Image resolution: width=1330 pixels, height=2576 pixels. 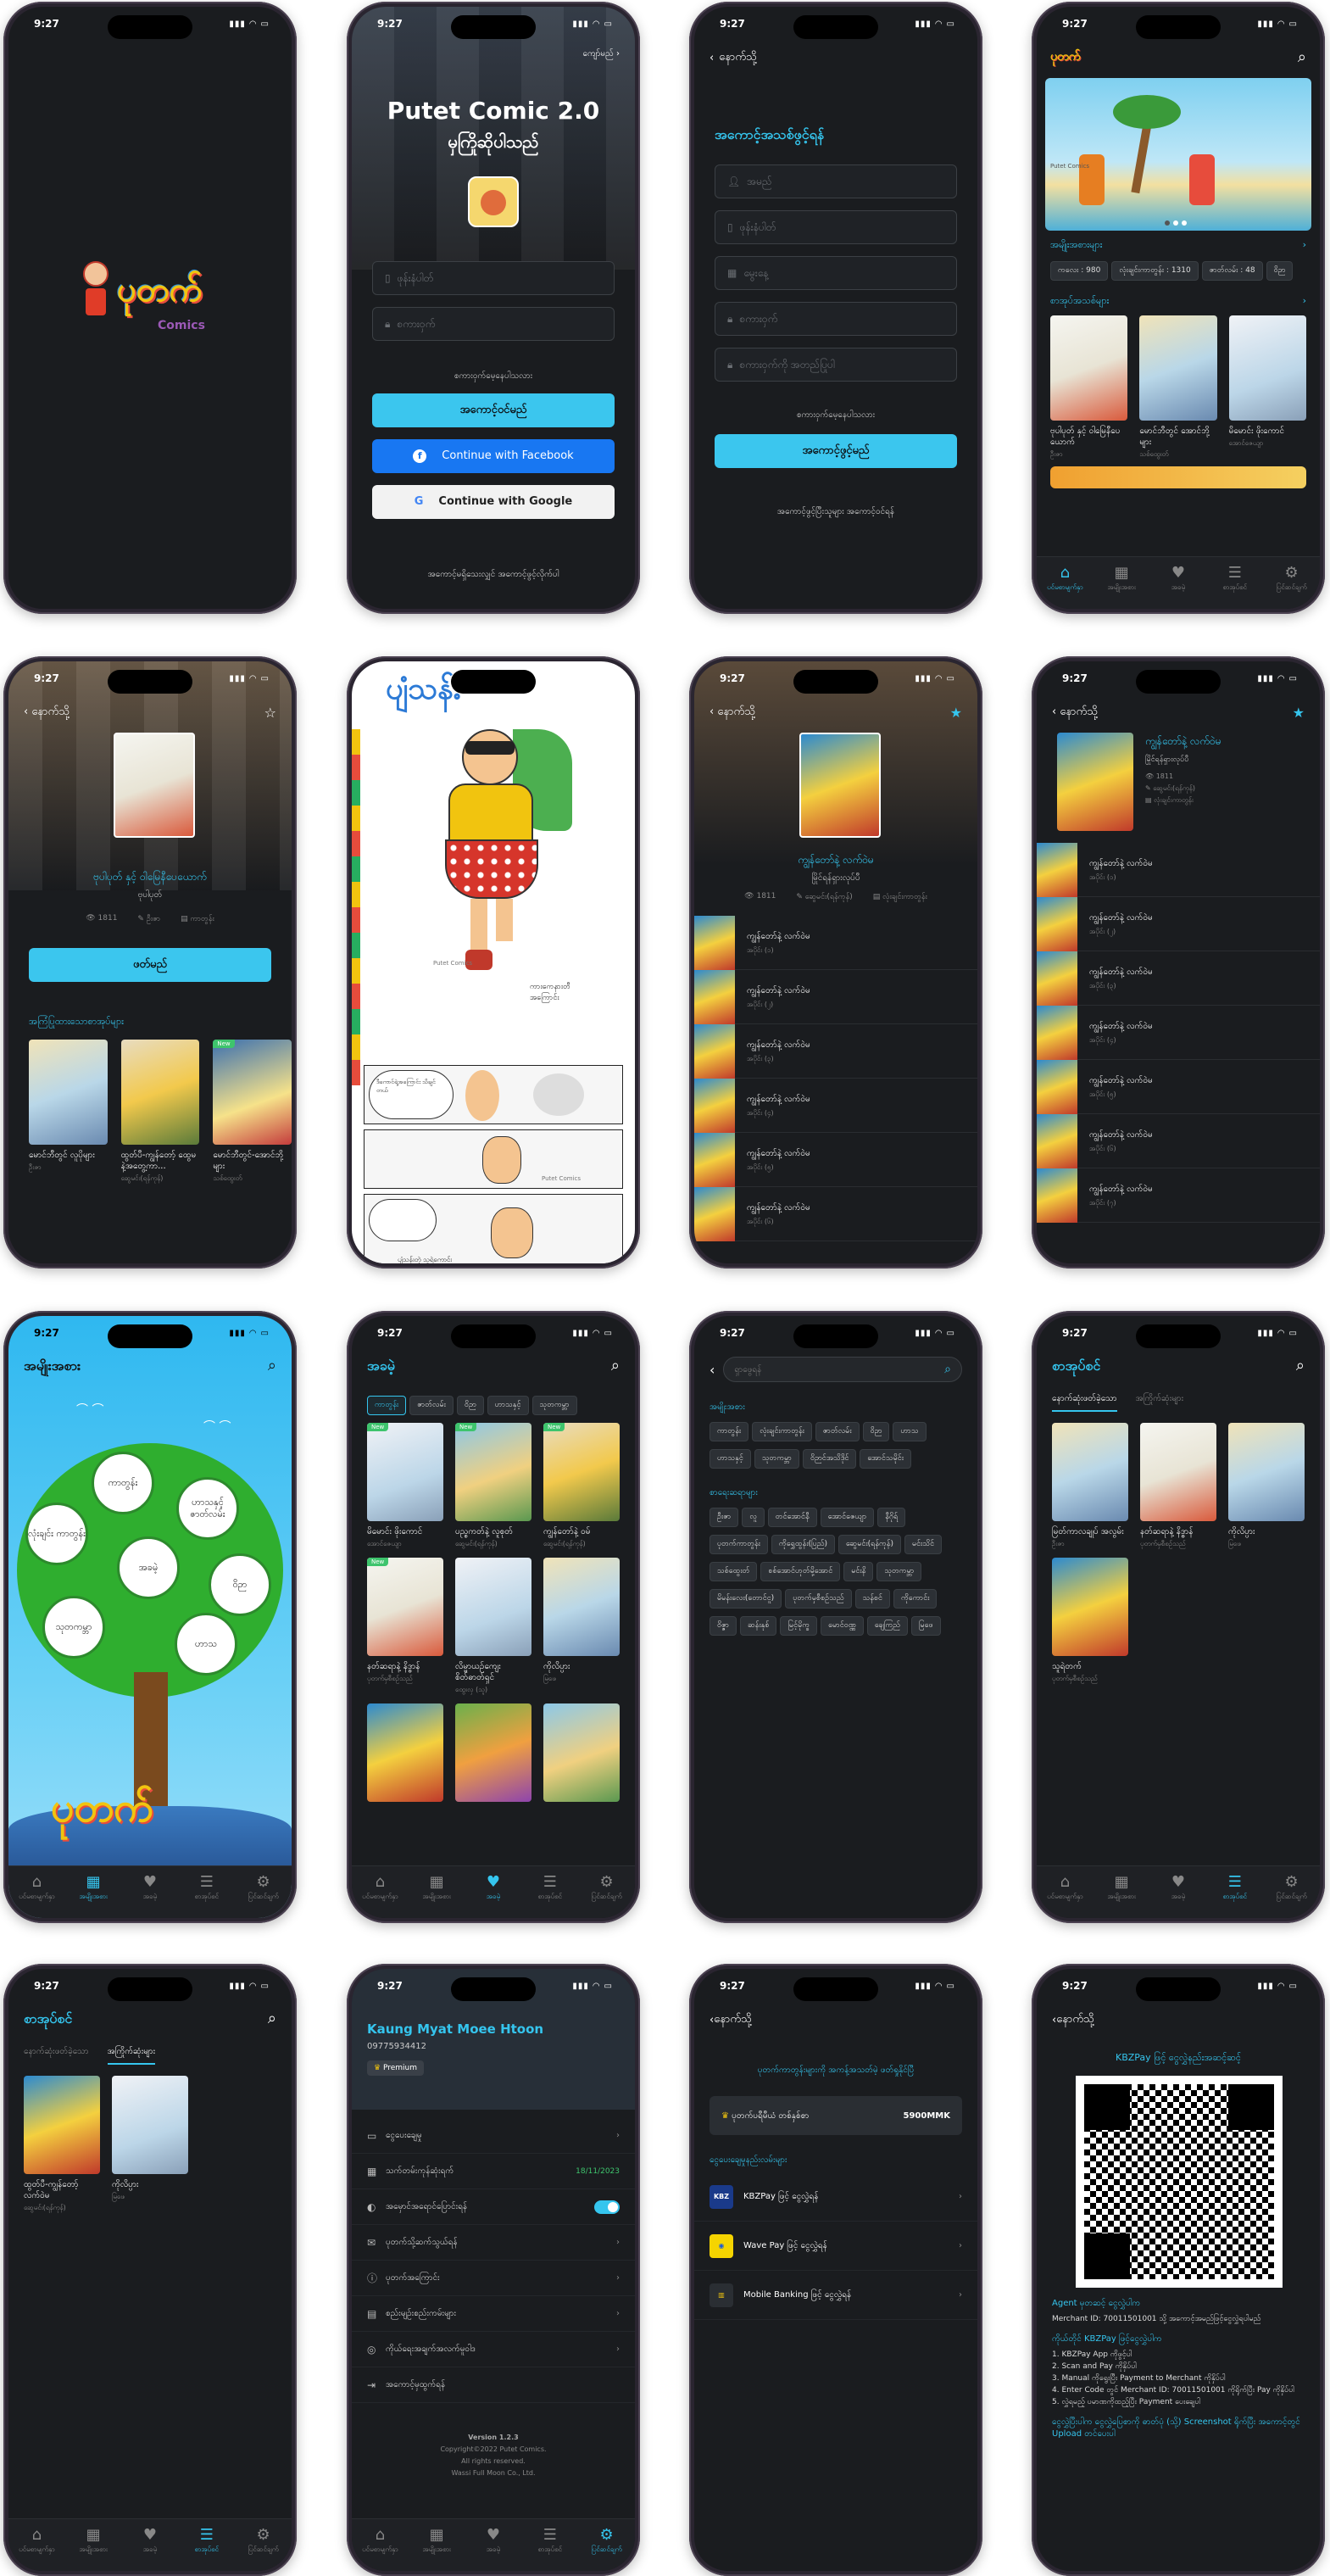 What do you see at coordinates (123, 1483) in the screenshot?
I see `genre-node-cartoon: ကာတွန်း` at bounding box center [123, 1483].